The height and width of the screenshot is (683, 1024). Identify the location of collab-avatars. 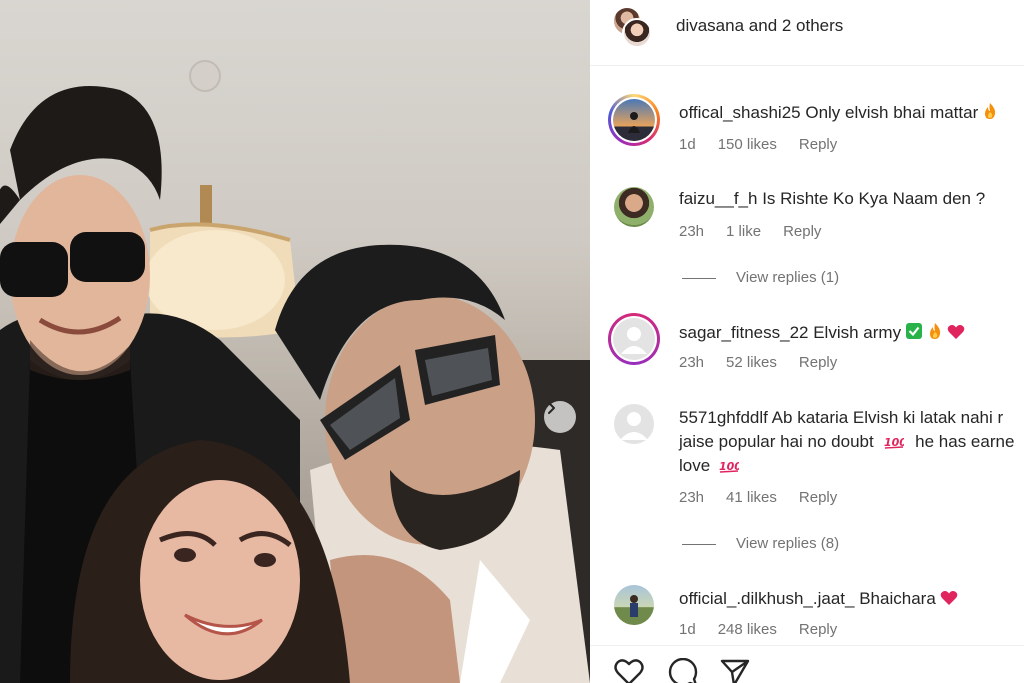
(635, 28).